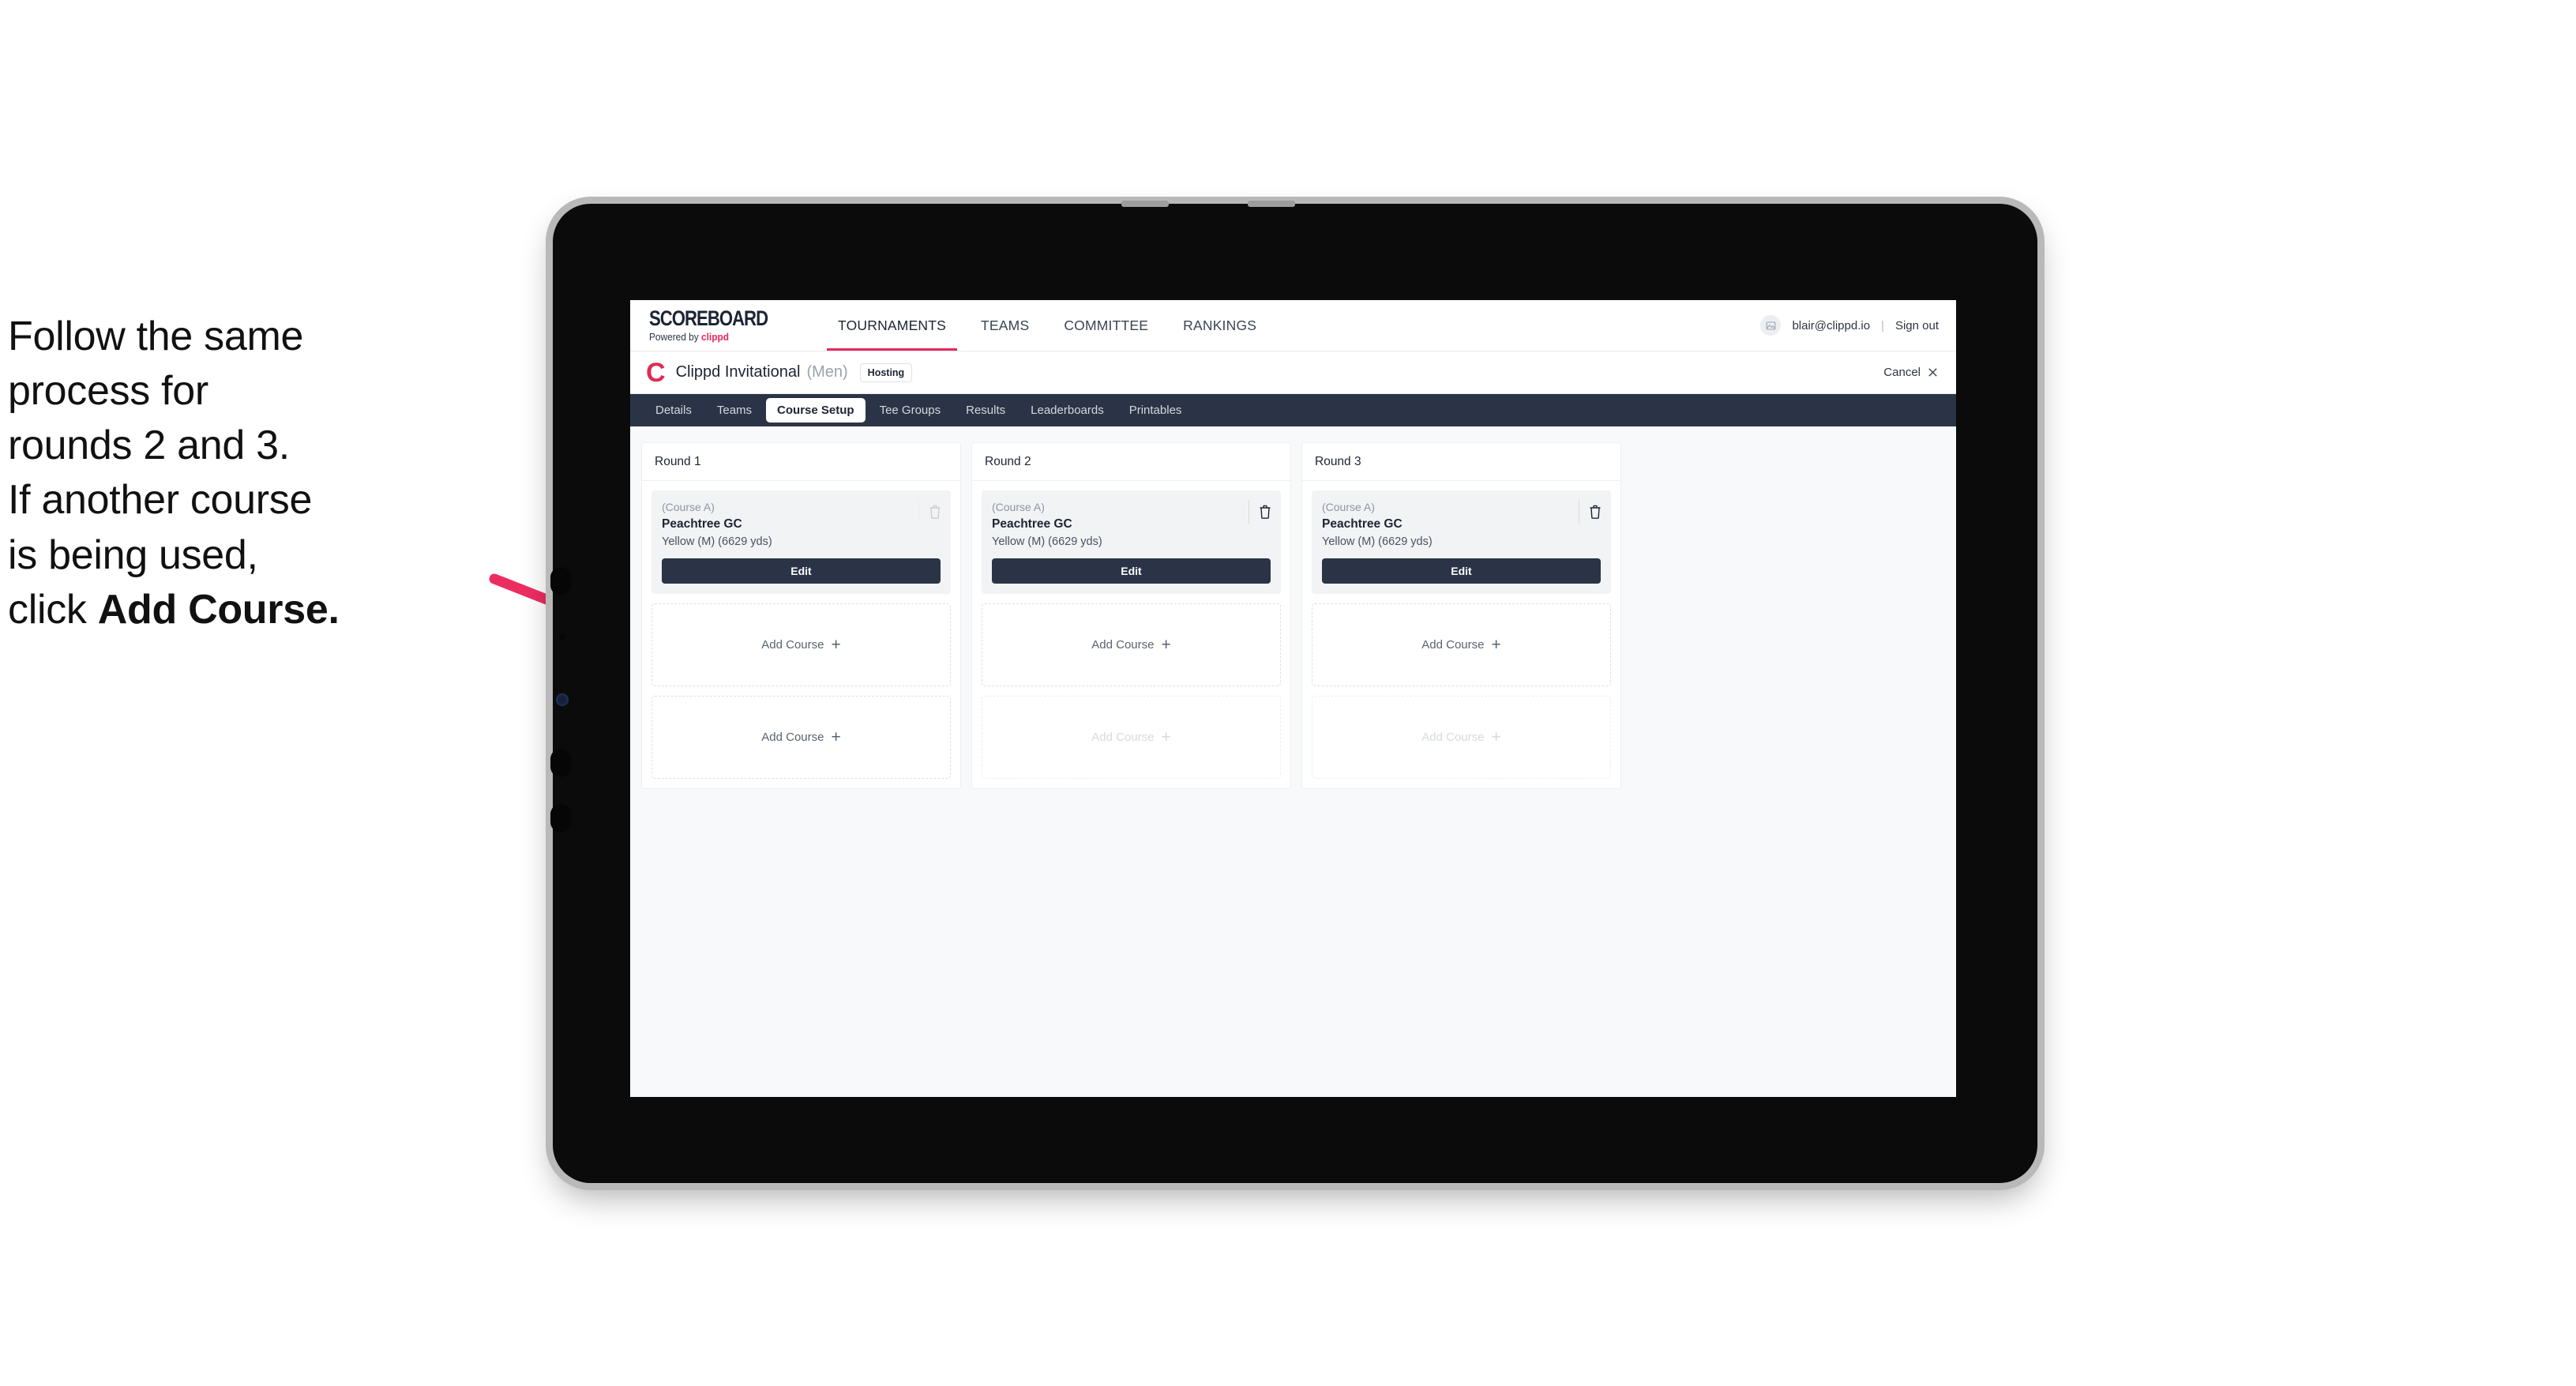 This screenshot has width=2576, height=1386. What do you see at coordinates (560, 763) in the screenshot?
I see `device-volume-down-button` at bounding box center [560, 763].